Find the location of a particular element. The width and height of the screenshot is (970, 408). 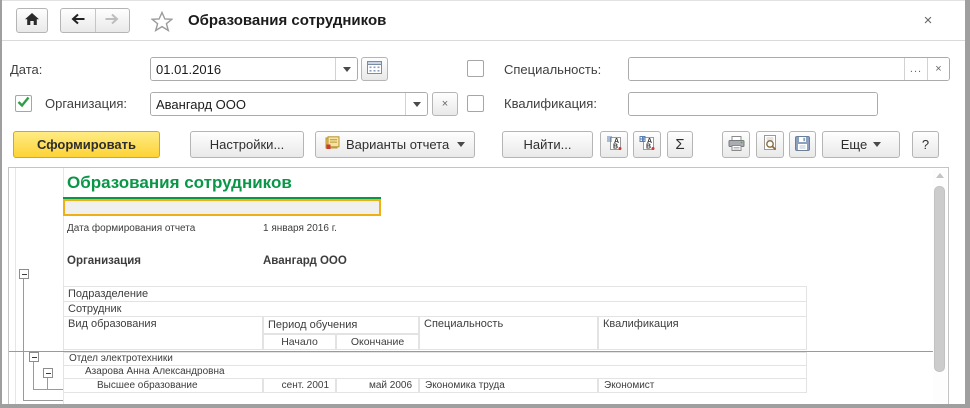

home-icon is located at coordinates (32, 20).